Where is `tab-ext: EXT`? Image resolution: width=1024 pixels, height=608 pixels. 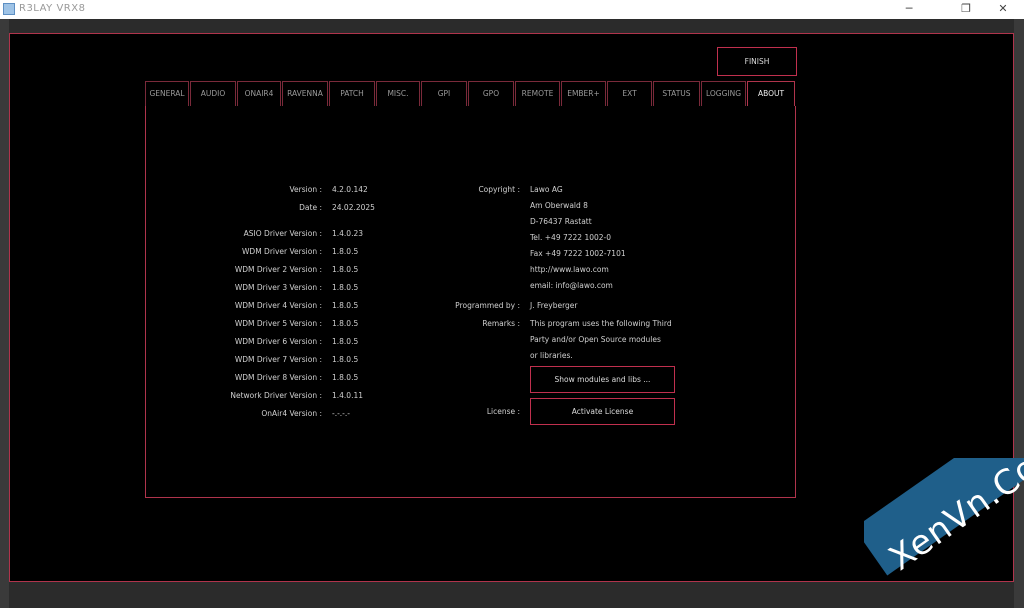 tab-ext: EXT is located at coordinates (629, 93).